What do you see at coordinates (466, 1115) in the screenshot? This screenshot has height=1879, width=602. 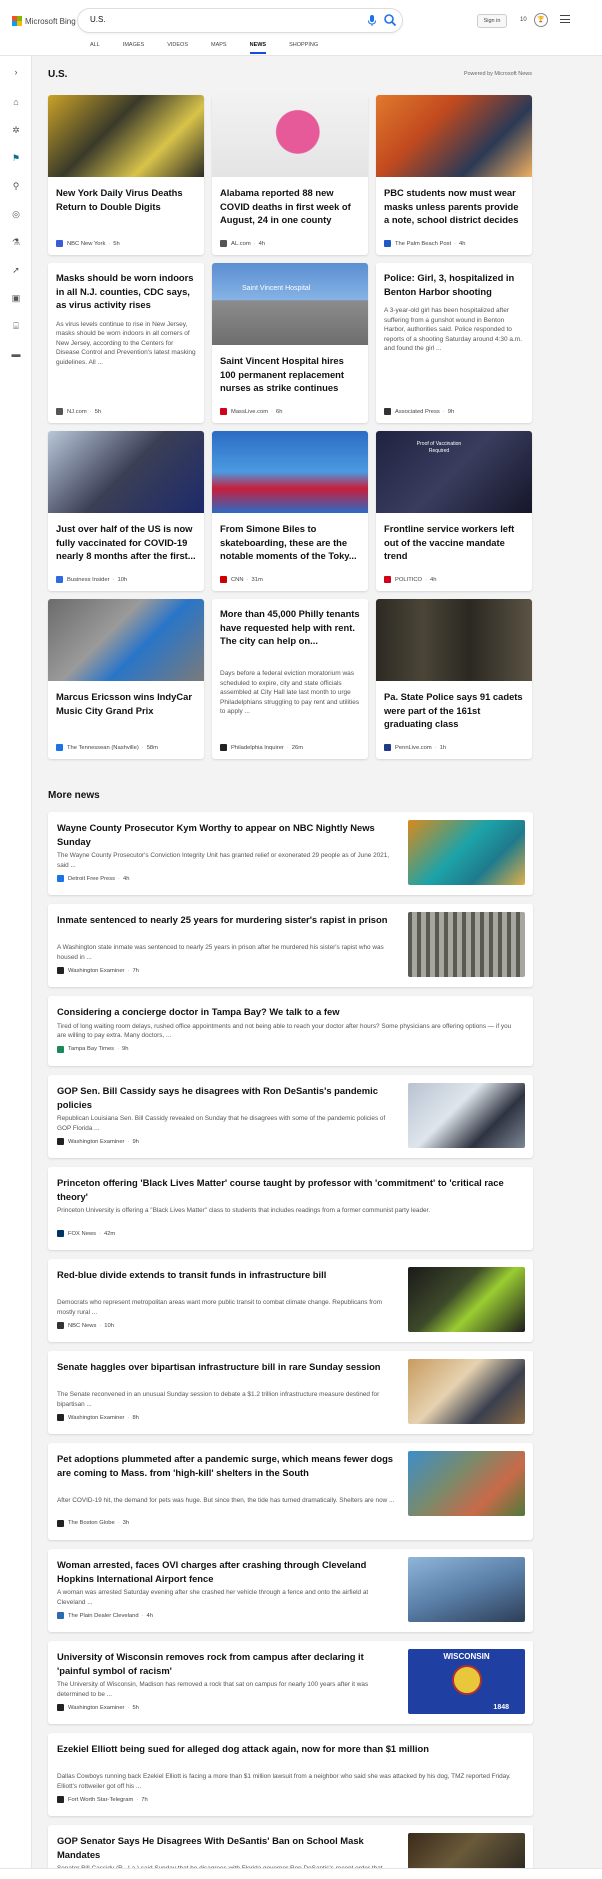 I see `senator-photo` at bounding box center [466, 1115].